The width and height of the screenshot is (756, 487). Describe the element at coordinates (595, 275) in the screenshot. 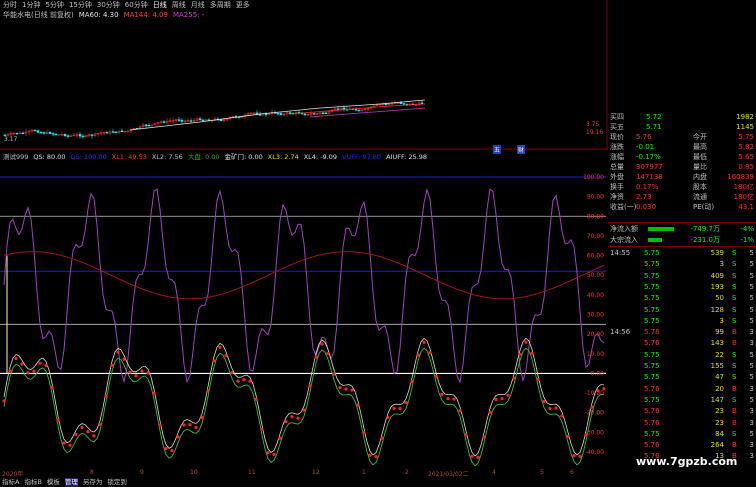

I see `y-label-5: 50.00` at that location.